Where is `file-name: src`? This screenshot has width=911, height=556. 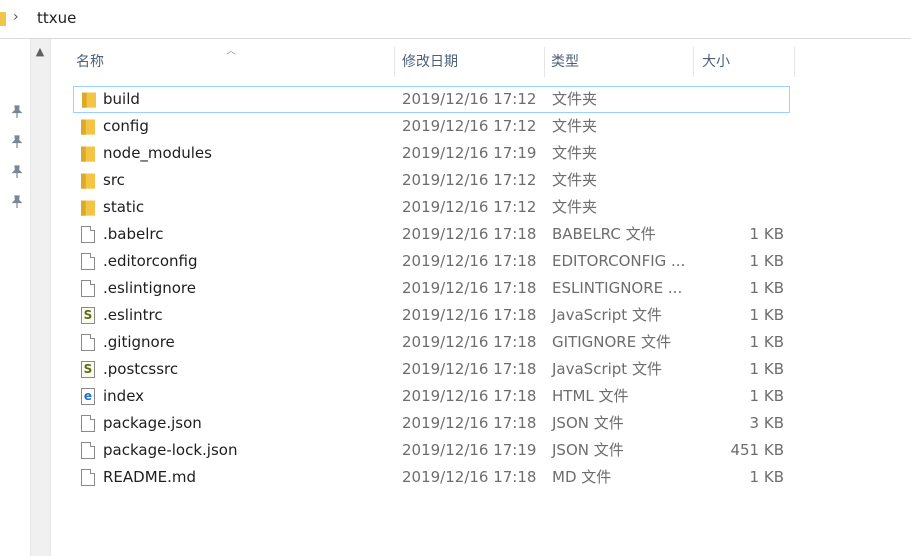
file-name: src is located at coordinates (114, 180).